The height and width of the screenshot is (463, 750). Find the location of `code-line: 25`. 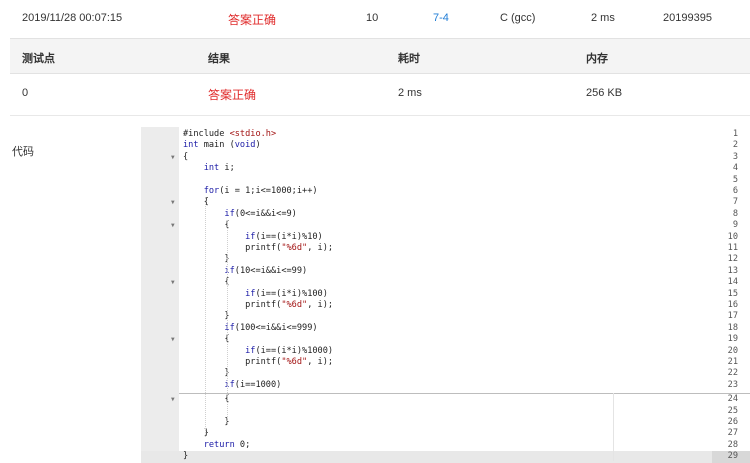

code-line: 25 is located at coordinates (445, 411).